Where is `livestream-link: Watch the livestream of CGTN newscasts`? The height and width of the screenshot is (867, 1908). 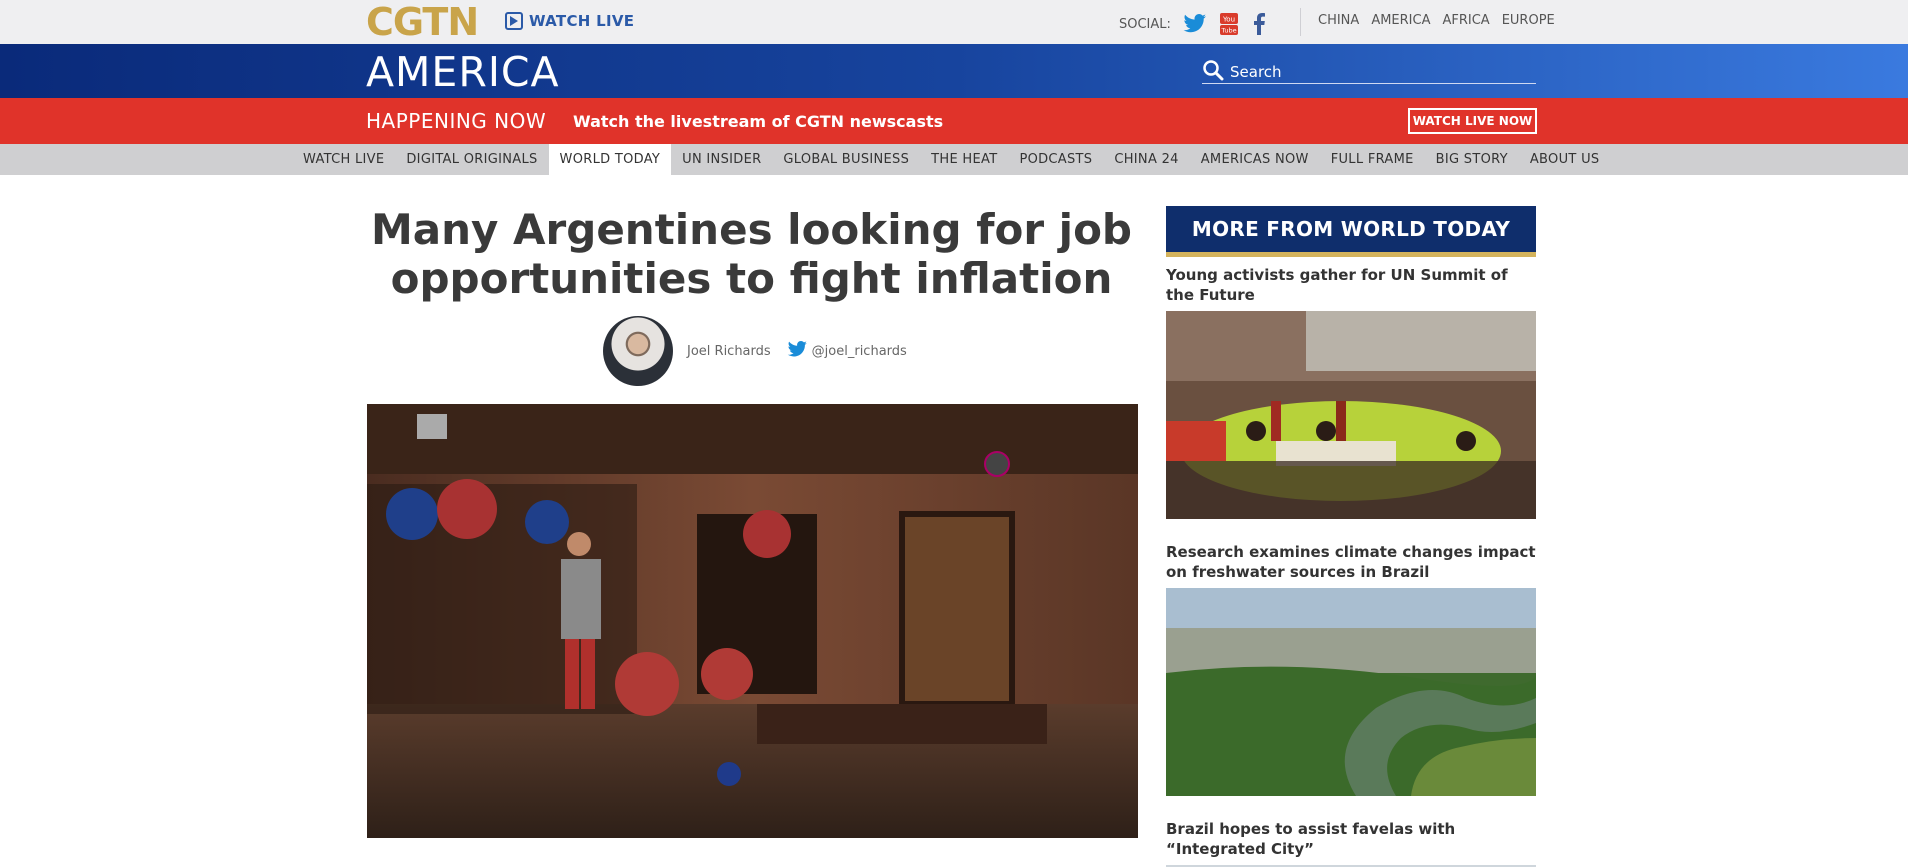 livestream-link: Watch the livestream of CGTN newscasts is located at coordinates (758, 121).